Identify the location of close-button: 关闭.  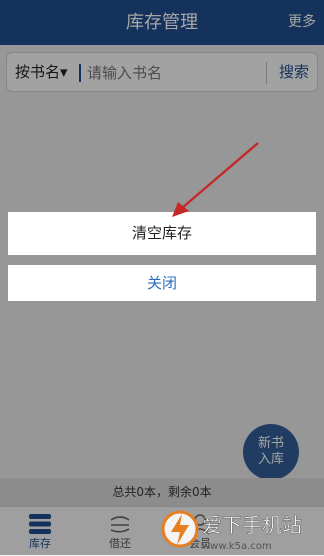
(162, 283).